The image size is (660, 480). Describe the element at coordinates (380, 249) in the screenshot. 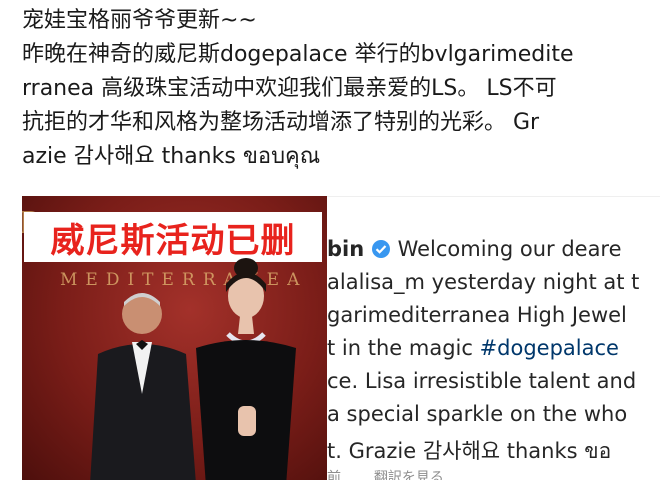

I see `verified-badge-icon` at that location.